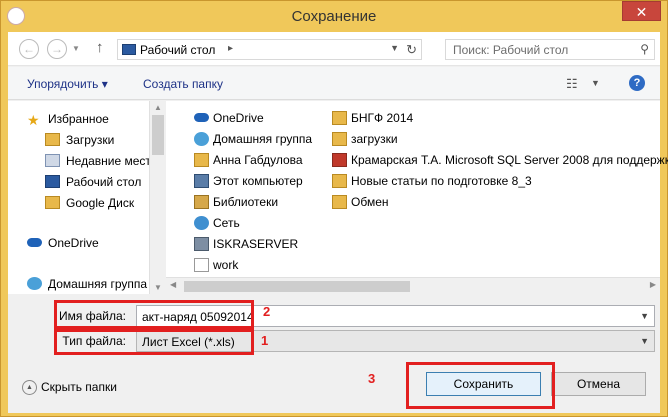 The image size is (668, 417). Describe the element at coordinates (79, 387) in the screenshot. I see `hide-folders-label: Скрыть папки` at that location.